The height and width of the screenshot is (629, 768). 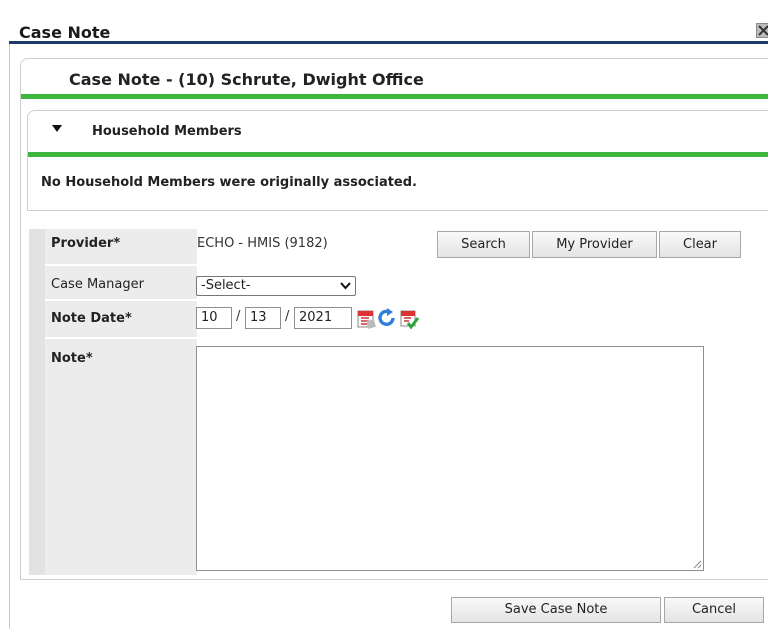 I want to click on note-date-label: Note Date*, so click(x=91, y=318).